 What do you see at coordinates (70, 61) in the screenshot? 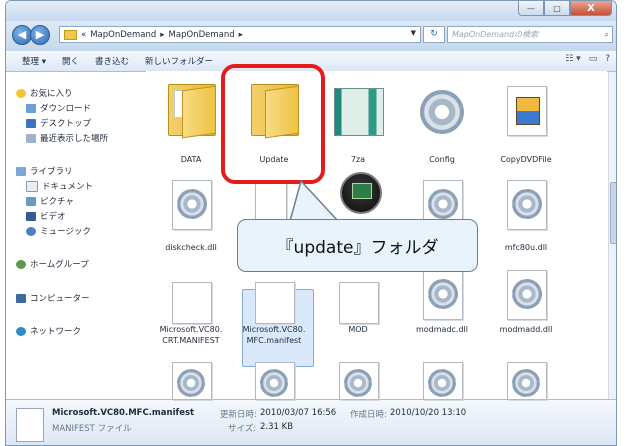
I see `open-button: 開く` at bounding box center [70, 61].